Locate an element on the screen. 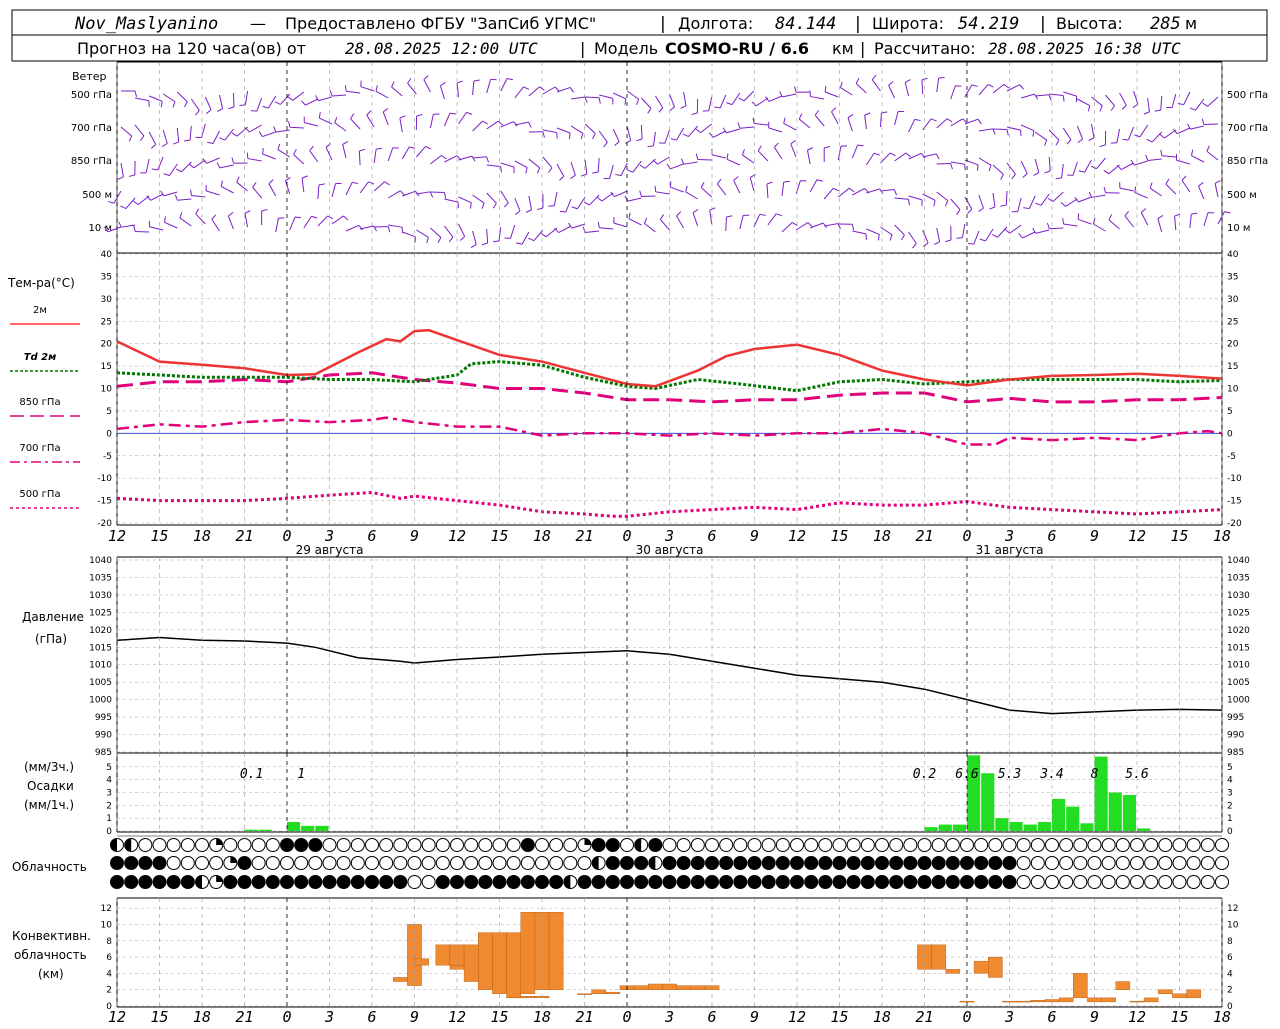 The height and width of the screenshot is (1029, 1280). conv-tick-label-right: 2 is located at coordinates (1230, 991).